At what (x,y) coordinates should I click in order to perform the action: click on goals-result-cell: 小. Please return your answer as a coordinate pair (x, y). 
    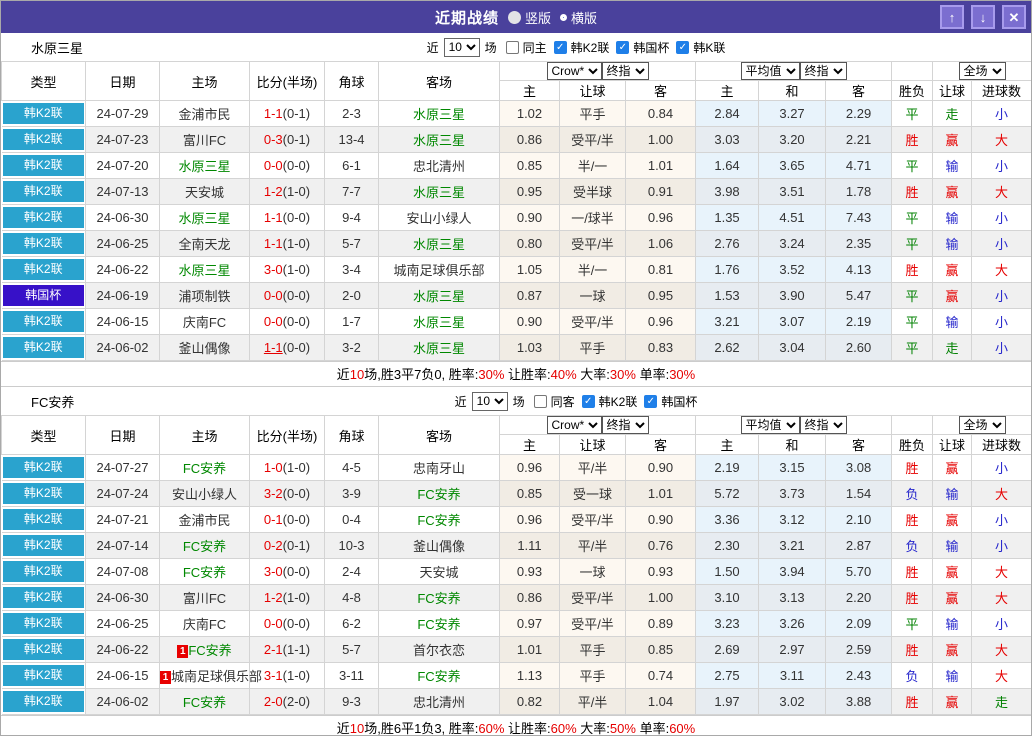
    Looking at the image, I should click on (1001, 623).